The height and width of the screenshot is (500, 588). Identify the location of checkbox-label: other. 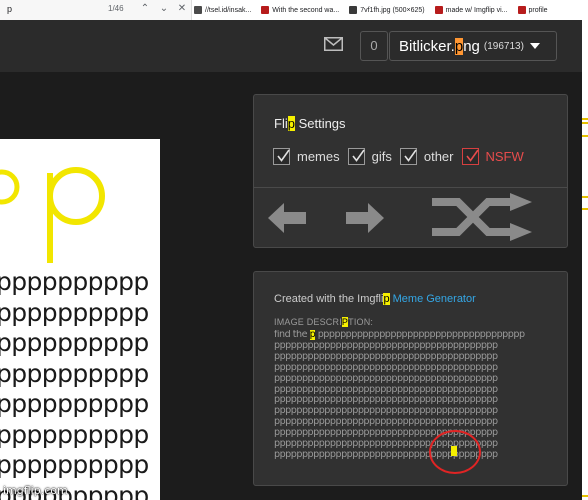
(438, 156).